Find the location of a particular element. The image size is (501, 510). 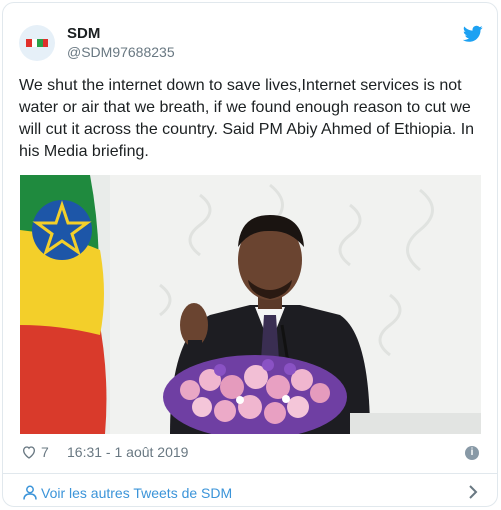

author-name: SDM is located at coordinates (83, 33).